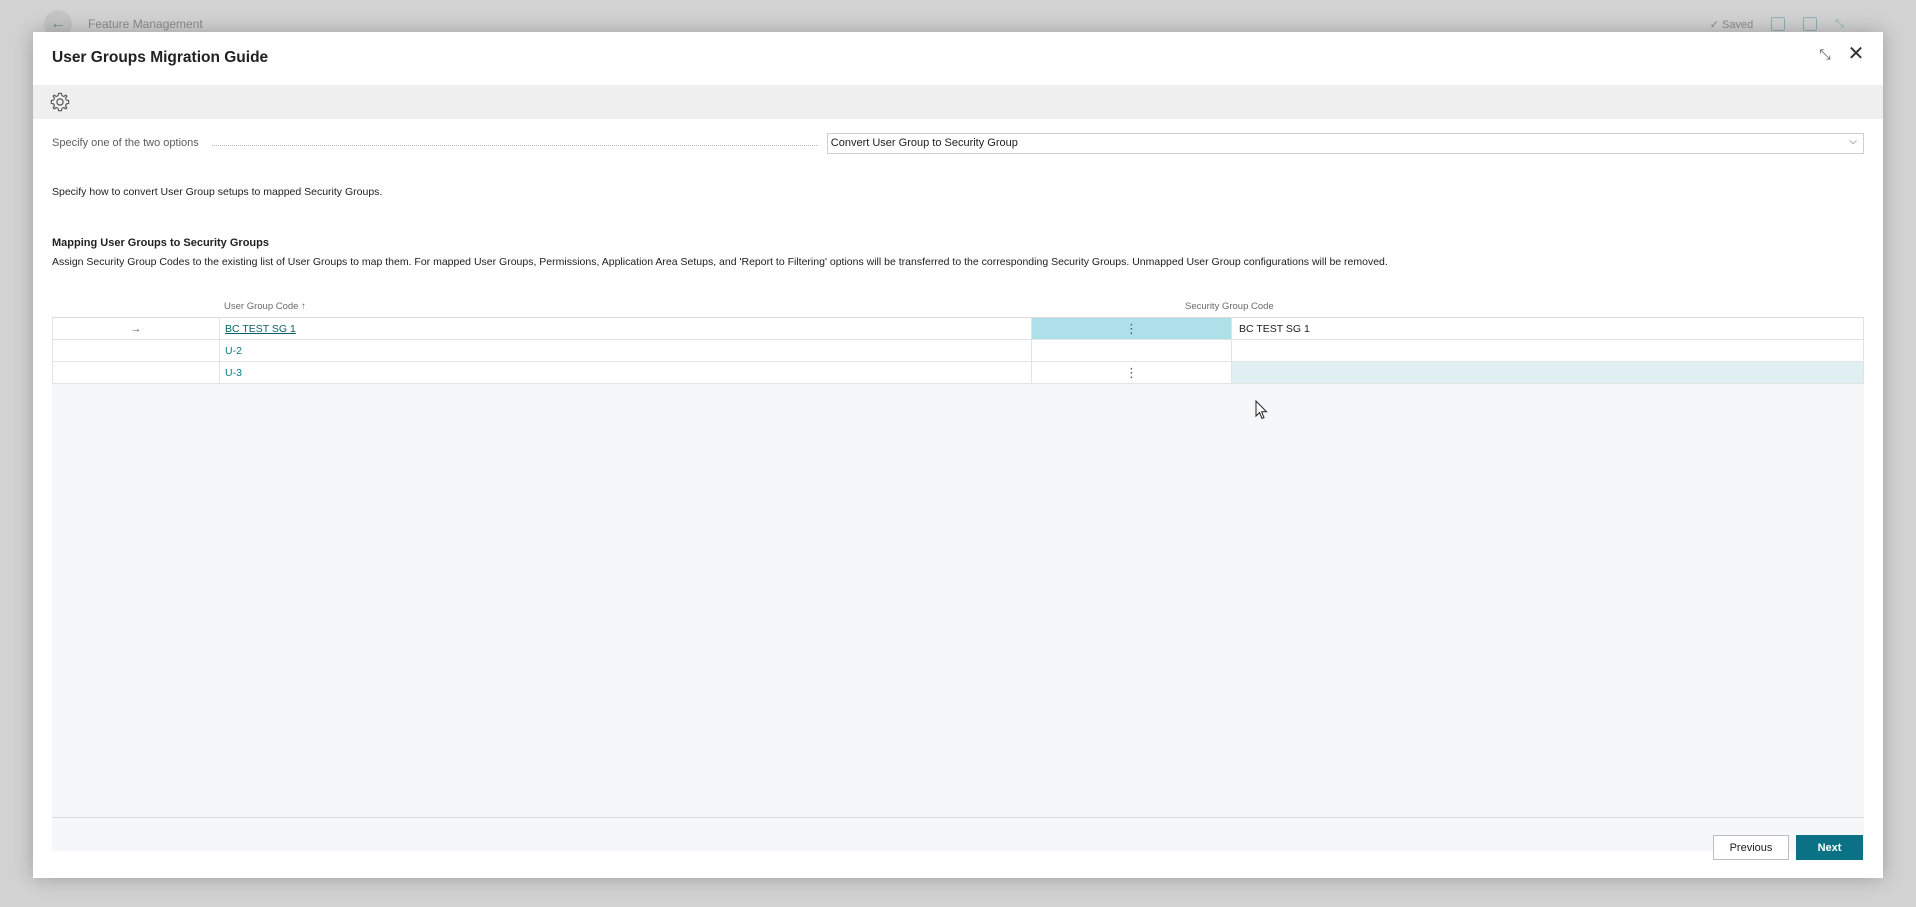 This screenshot has height=907, width=1916. What do you see at coordinates (136, 328) in the screenshot?
I see `row-arrow-icon: →` at bounding box center [136, 328].